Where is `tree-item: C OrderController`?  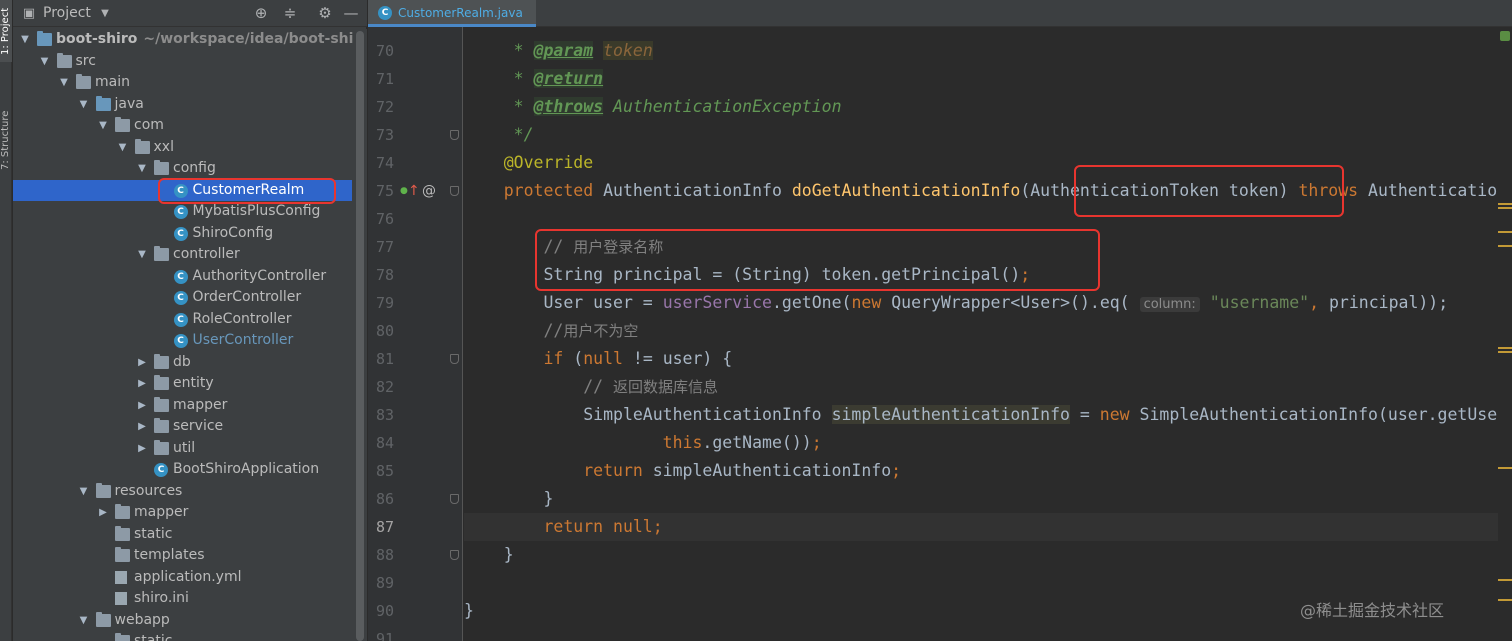 tree-item: C OrderController is located at coordinates (182, 298).